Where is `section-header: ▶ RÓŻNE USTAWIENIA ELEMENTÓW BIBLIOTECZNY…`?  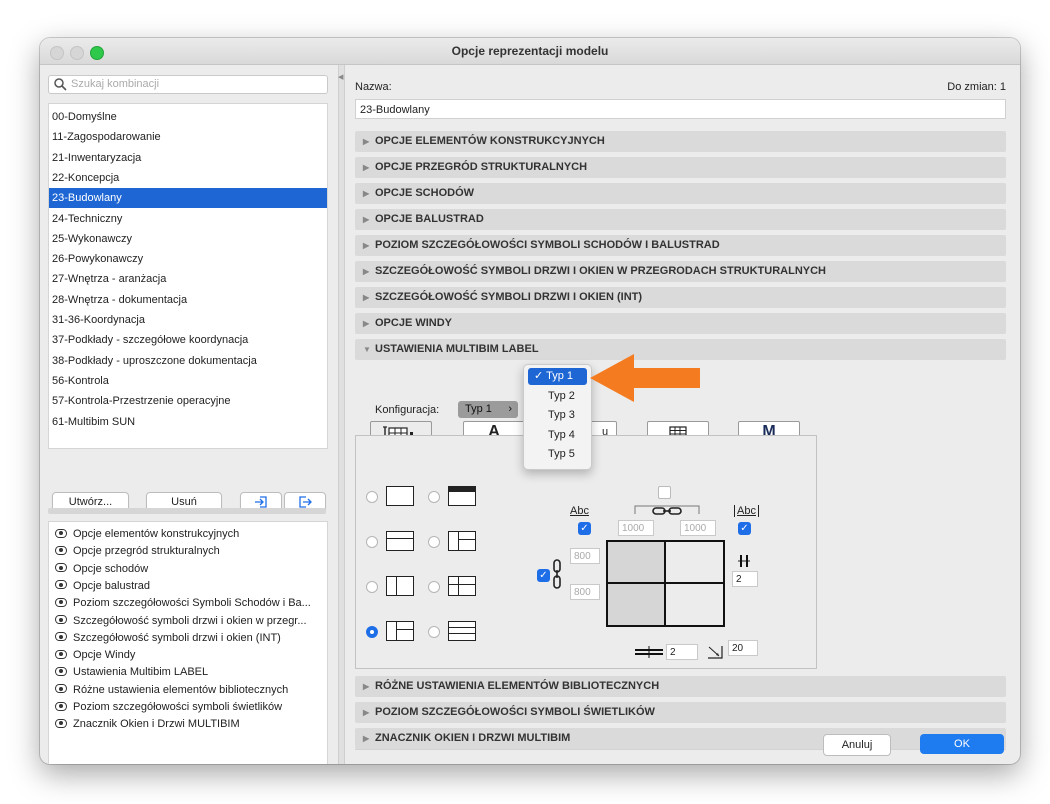 section-header: ▶ RÓŻNE USTAWIENIA ELEMENTÓW BIBLIOTECZNY… is located at coordinates (680, 686).